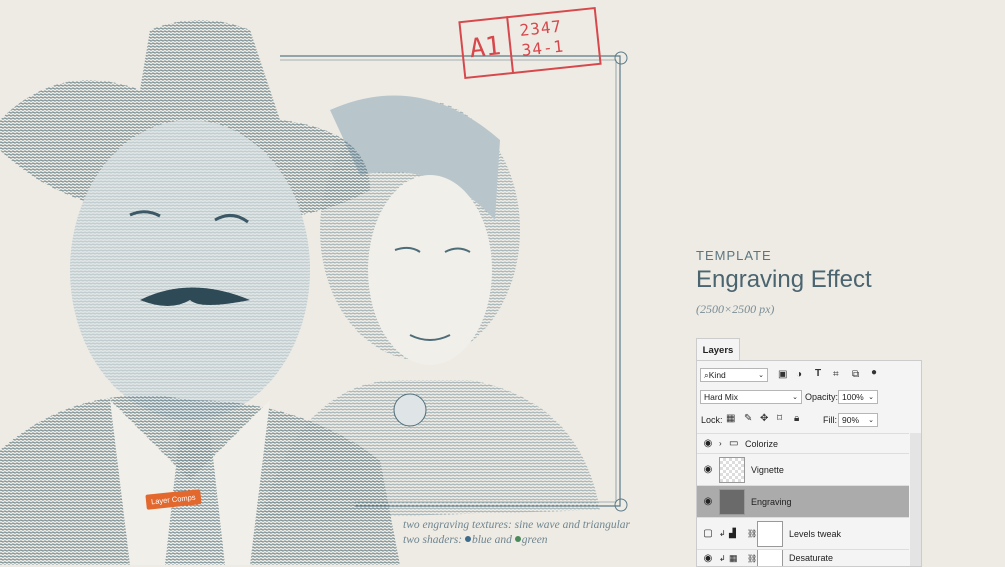 The height and width of the screenshot is (567, 1005). What do you see at coordinates (733, 557) in the screenshot?
I see `hue-saturation-icon: ▦` at bounding box center [733, 557].